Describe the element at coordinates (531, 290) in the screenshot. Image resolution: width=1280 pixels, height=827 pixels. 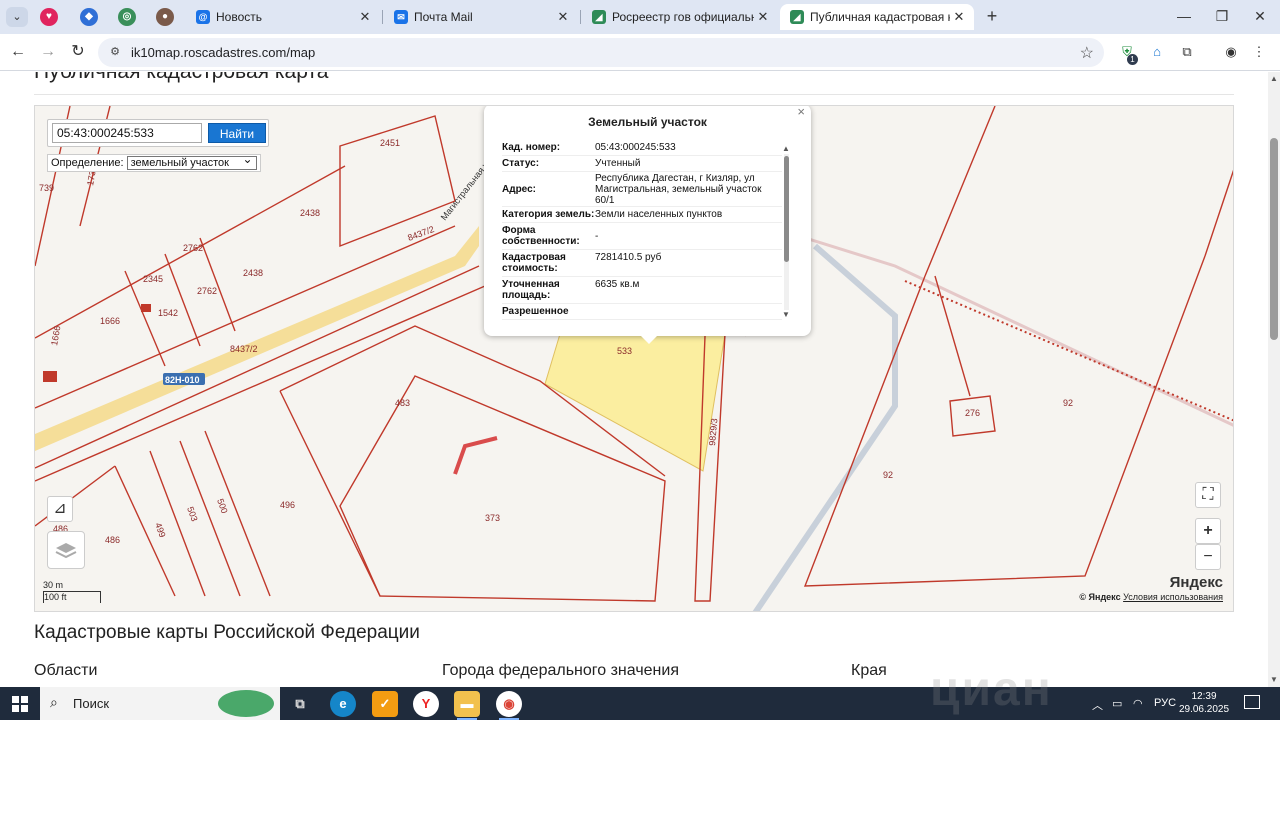
I see `info-key: Уточненная площадь:` at that location.